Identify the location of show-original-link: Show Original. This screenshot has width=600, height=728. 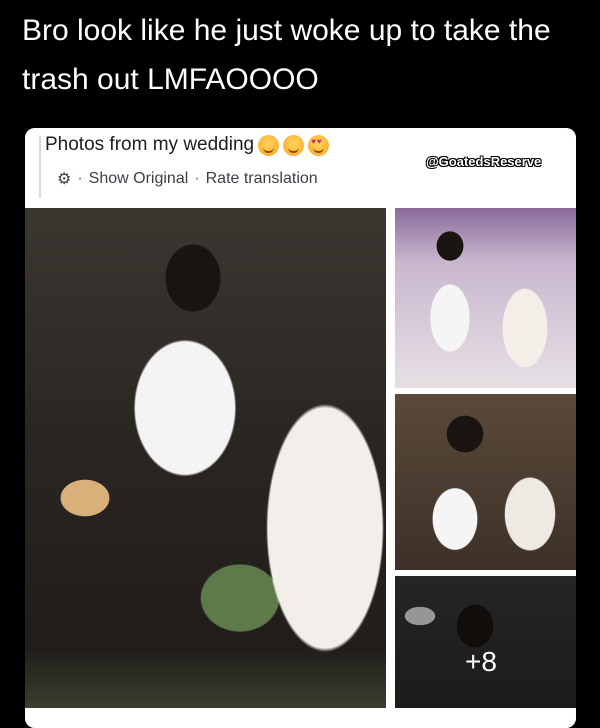
(139, 179).